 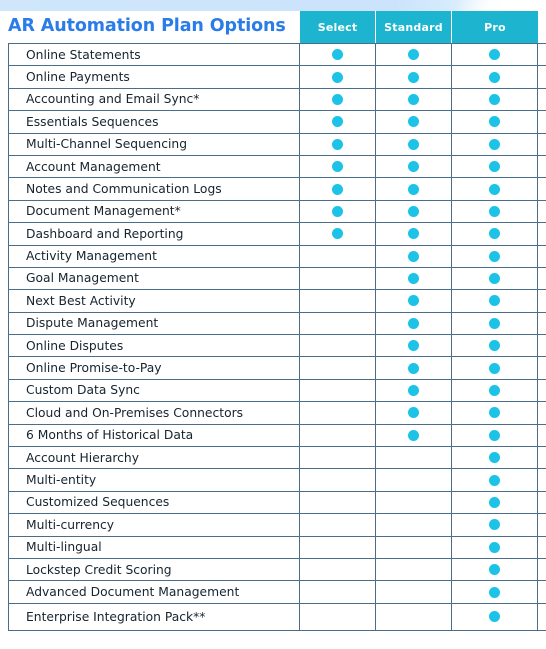 What do you see at coordinates (491, 5) in the screenshot?
I see `top-band-taper` at bounding box center [491, 5].